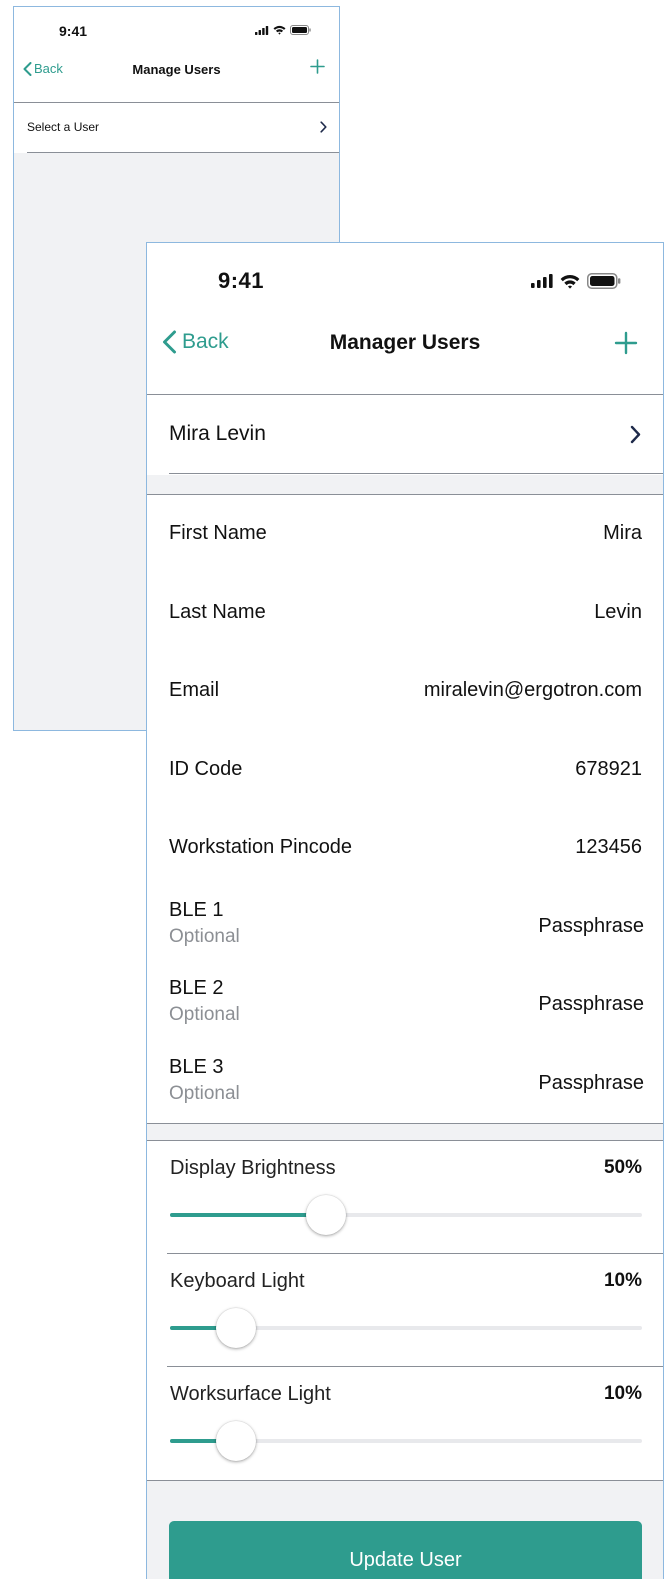  Describe the element at coordinates (196, 988) in the screenshot. I see `field-label: BLE 2` at that location.